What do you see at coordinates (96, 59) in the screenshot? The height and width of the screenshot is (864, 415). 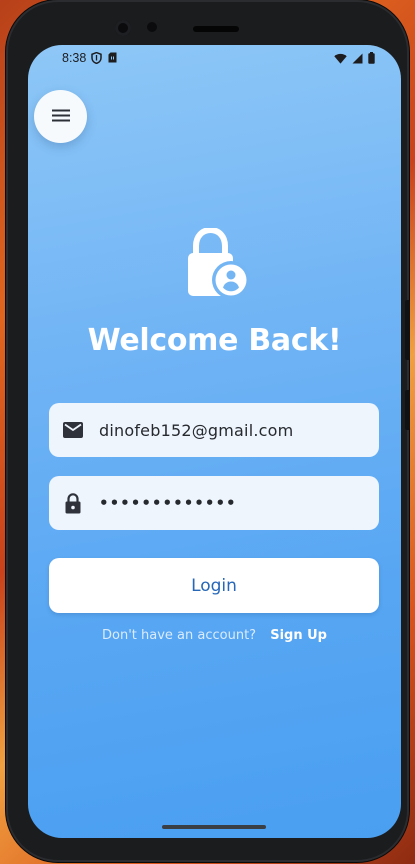 I see `shield-icon` at bounding box center [96, 59].